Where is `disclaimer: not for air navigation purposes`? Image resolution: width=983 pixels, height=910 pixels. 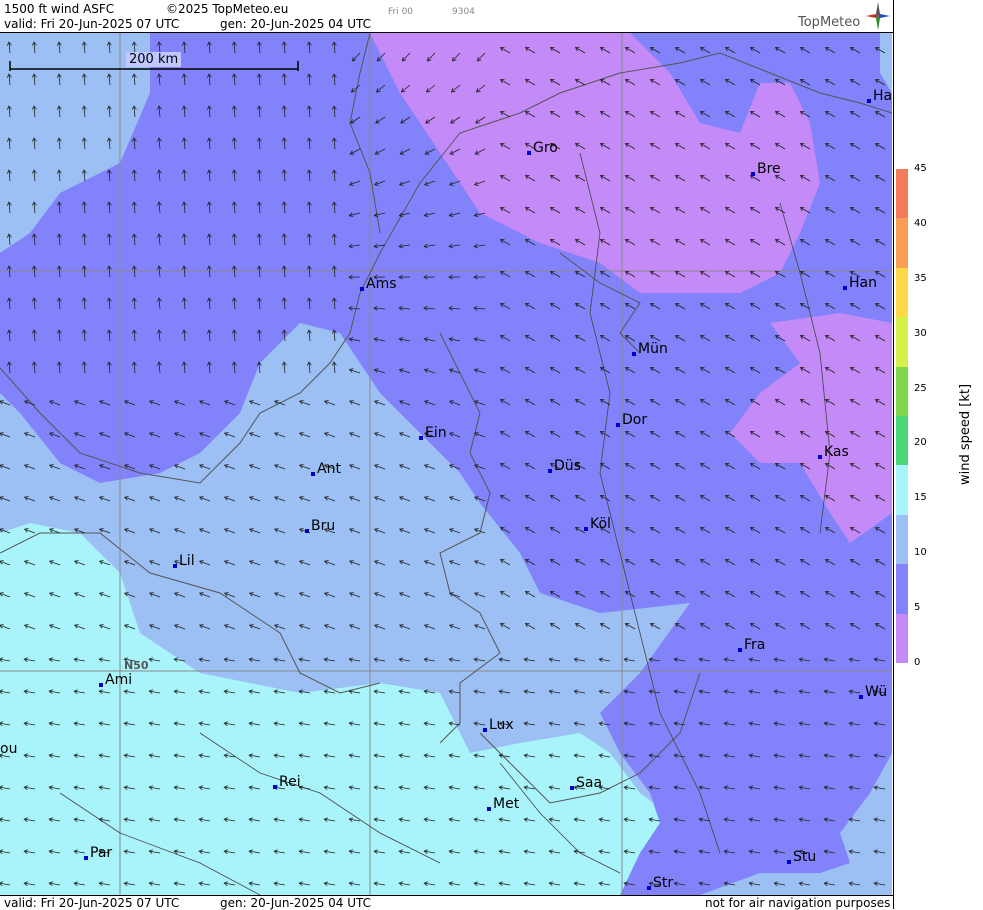
disclaimer: not for air navigation purposes is located at coordinates (797, 903).